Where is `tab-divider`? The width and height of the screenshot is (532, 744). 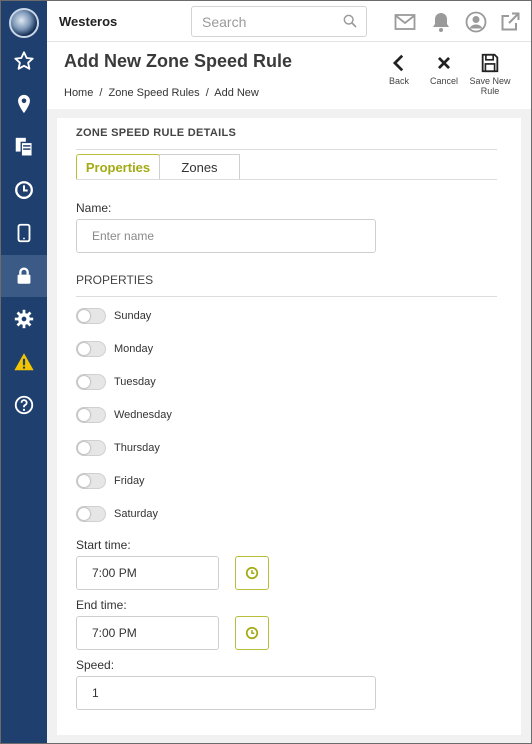 tab-divider is located at coordinates (286, 179).